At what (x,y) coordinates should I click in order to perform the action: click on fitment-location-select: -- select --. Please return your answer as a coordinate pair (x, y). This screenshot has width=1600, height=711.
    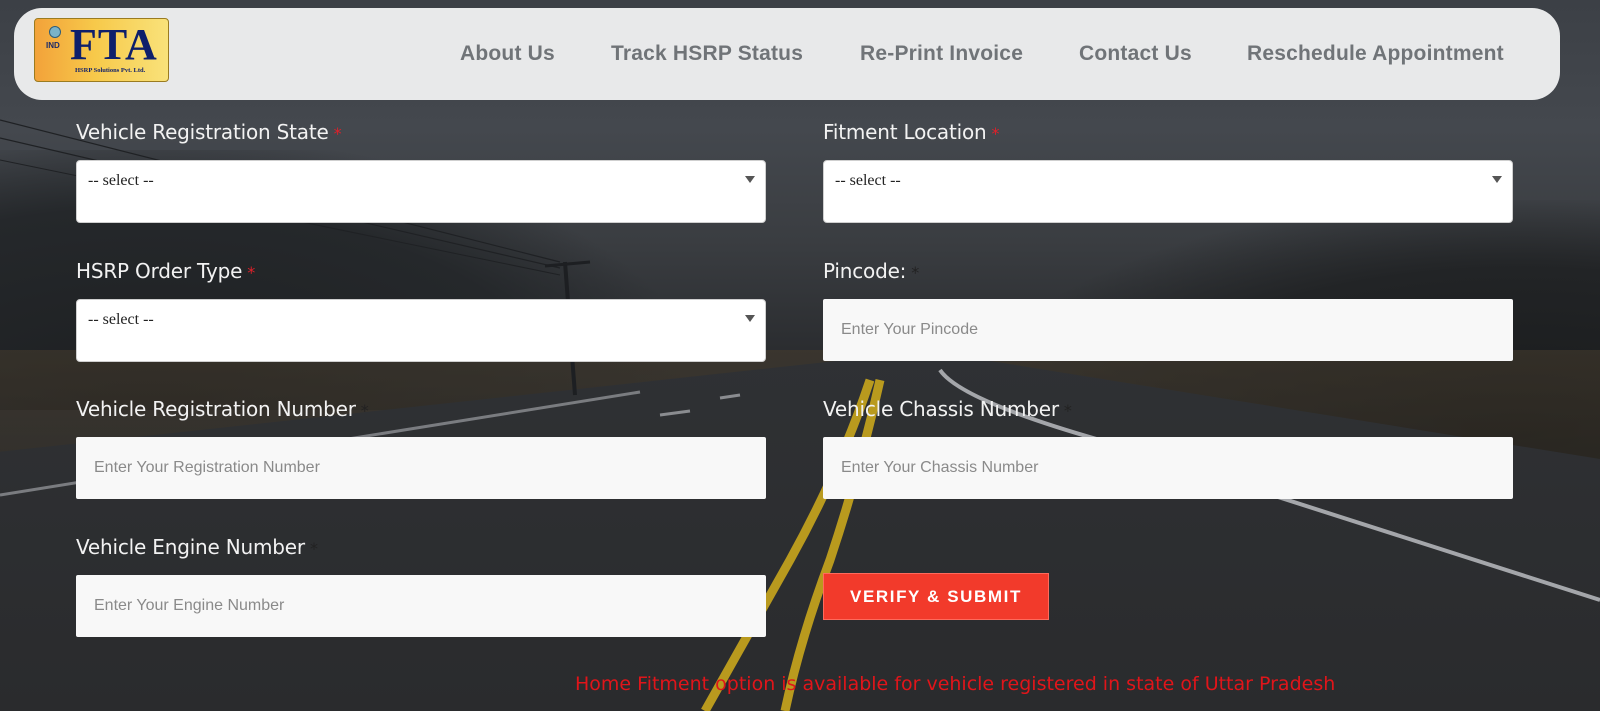
    Looking at the image, I should click on (1168, 191).